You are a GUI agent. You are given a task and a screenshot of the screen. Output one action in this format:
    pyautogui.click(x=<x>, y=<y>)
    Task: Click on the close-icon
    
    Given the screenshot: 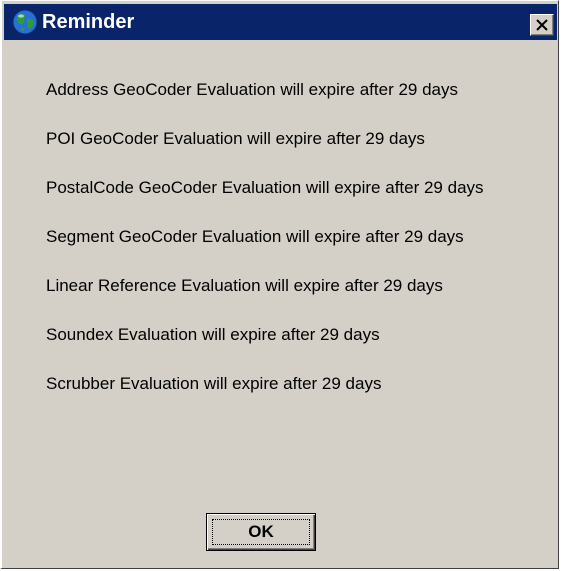 What is the action you would take?
    pyautogui.click(x=542, y=25)
    